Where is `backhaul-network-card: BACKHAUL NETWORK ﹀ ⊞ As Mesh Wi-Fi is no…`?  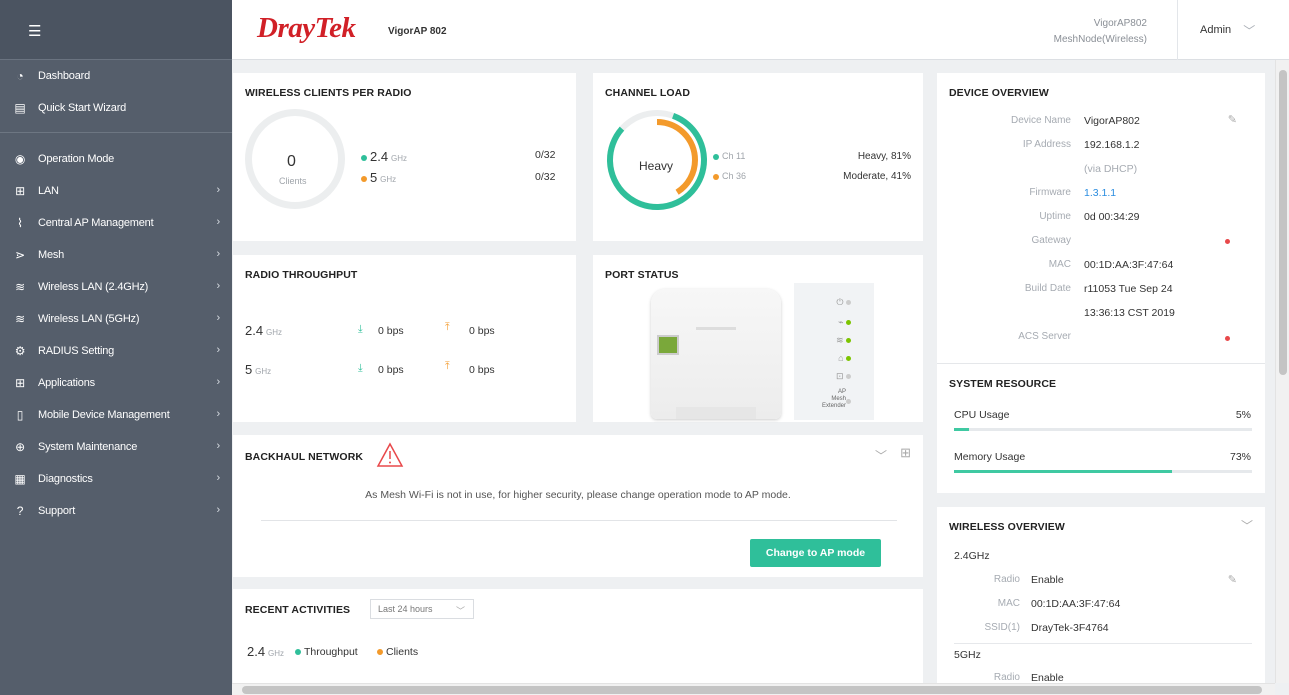
backhaul-network-card: BACKHAUL NETWORK ﹀ ⊞ As Mesh Wi-Fi is no… is located at coordinates (578, 506).